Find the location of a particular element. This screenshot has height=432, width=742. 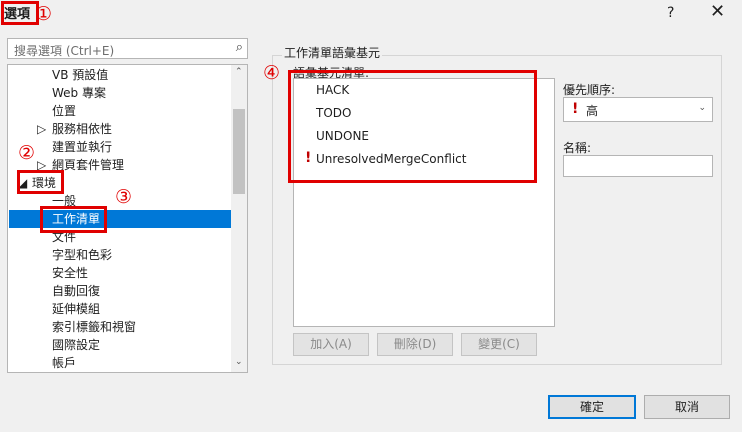

help-button: ? is located at coordinates (670, 13).